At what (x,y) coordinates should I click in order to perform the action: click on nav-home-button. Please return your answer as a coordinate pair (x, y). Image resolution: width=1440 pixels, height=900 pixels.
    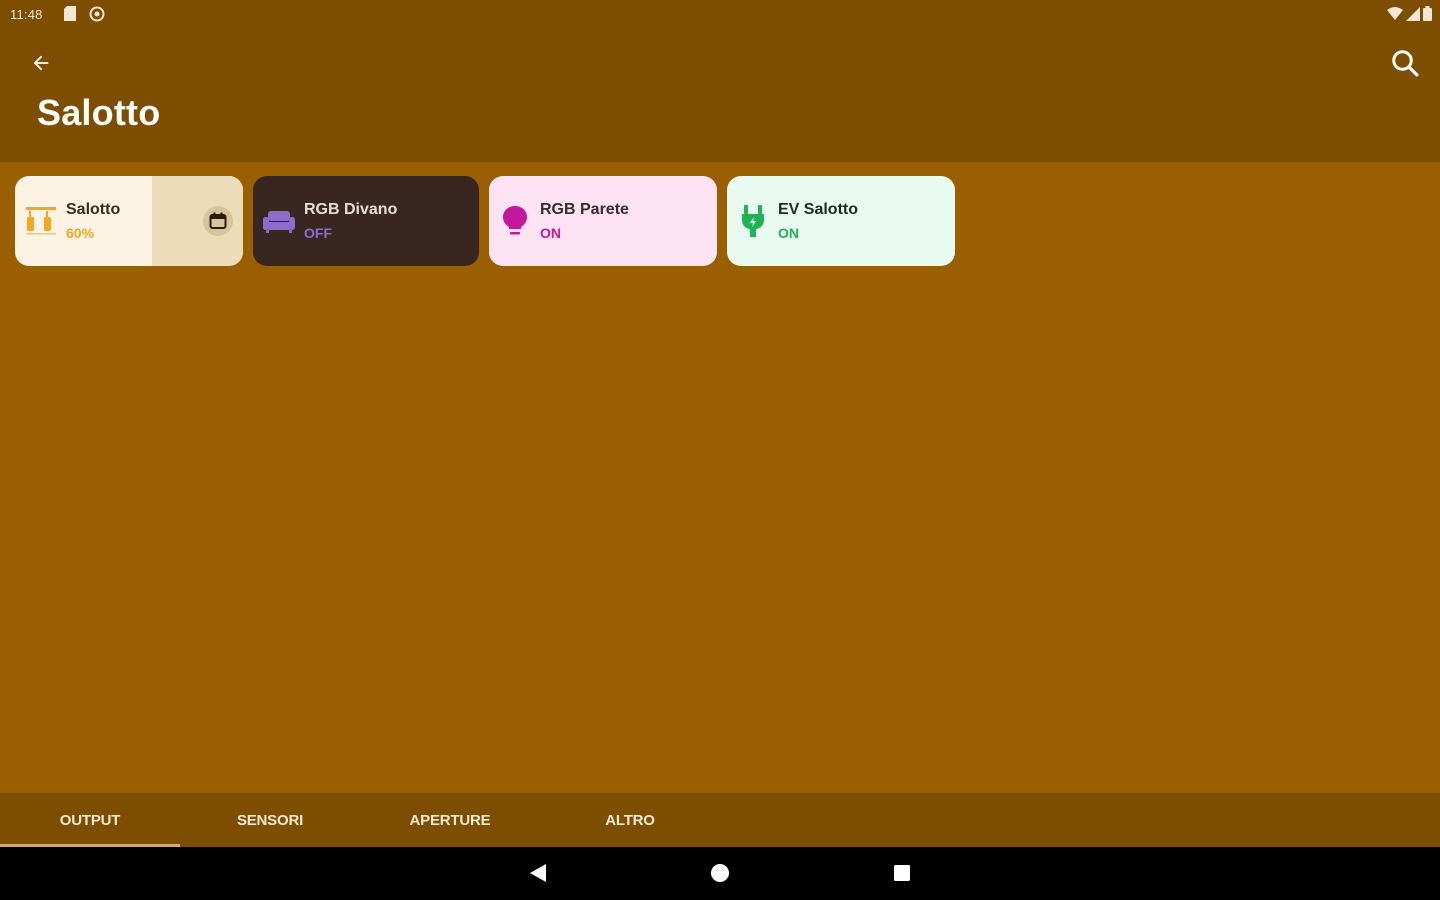
    Looking at the image, I should click on (720, 873).